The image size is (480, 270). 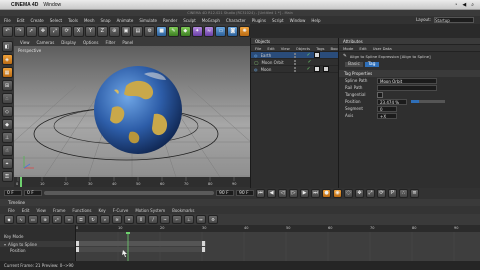 What do you see at coordinates (31, 31) in the screenshot?
I see `live-select-icon: ➚` at bounding box center [31, 31].